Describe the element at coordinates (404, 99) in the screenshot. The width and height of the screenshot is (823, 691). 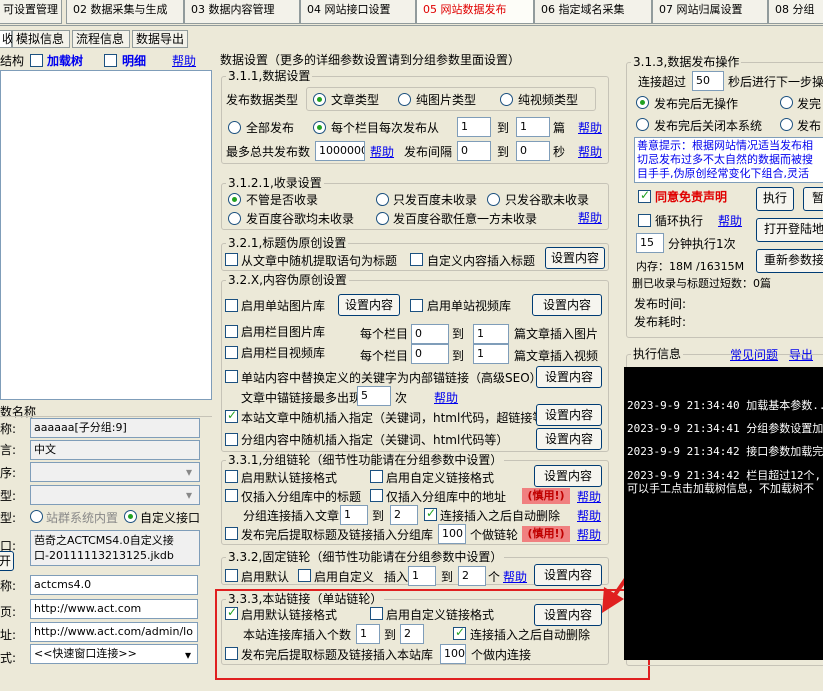
I see `radio-image-type` at that location.